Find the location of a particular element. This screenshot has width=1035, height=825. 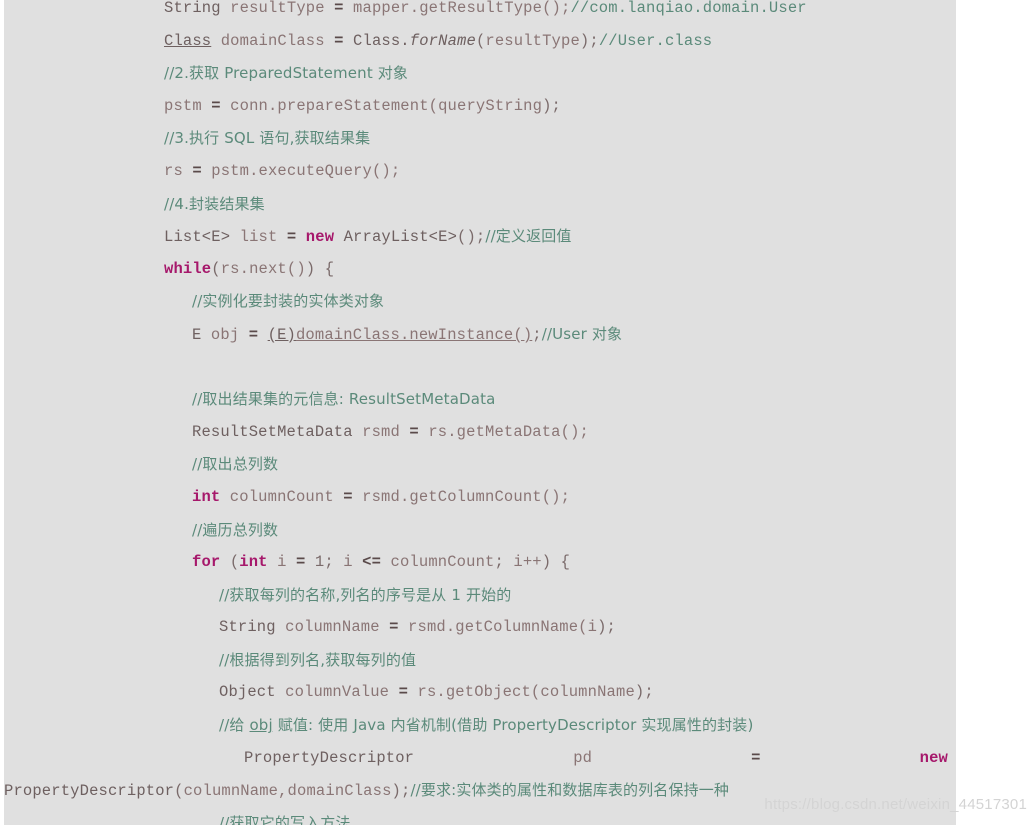

code-token: ResultSetMetaData is located at coordinates (277, 431).